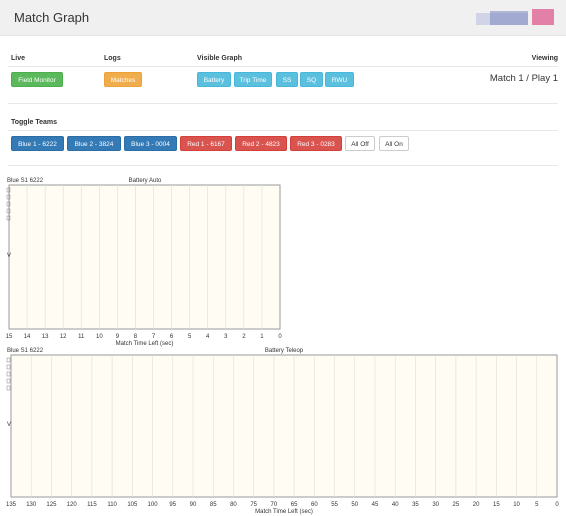 The height and width of the screenshot is (516, 566). Describe the element at coordinates (27, 337) in the screenshot. I see `x-tick-label: 14` at that location.